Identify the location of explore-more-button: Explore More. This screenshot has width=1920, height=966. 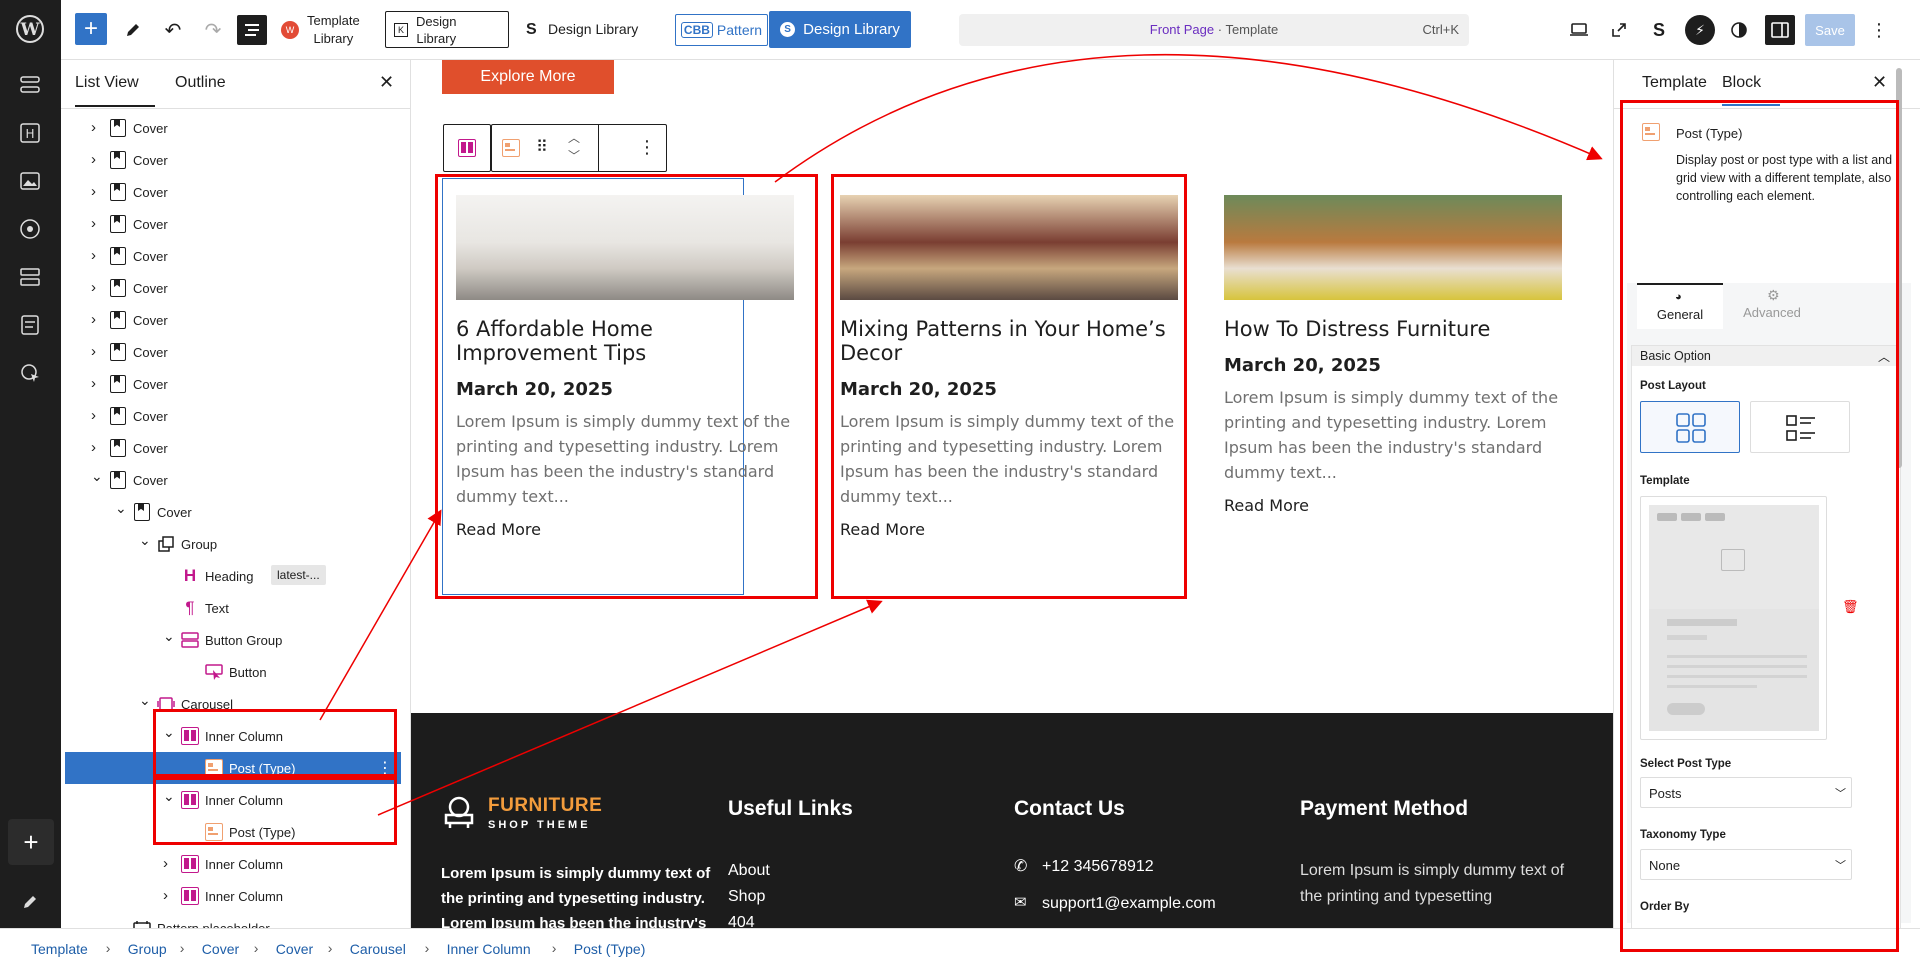
(528, 77).